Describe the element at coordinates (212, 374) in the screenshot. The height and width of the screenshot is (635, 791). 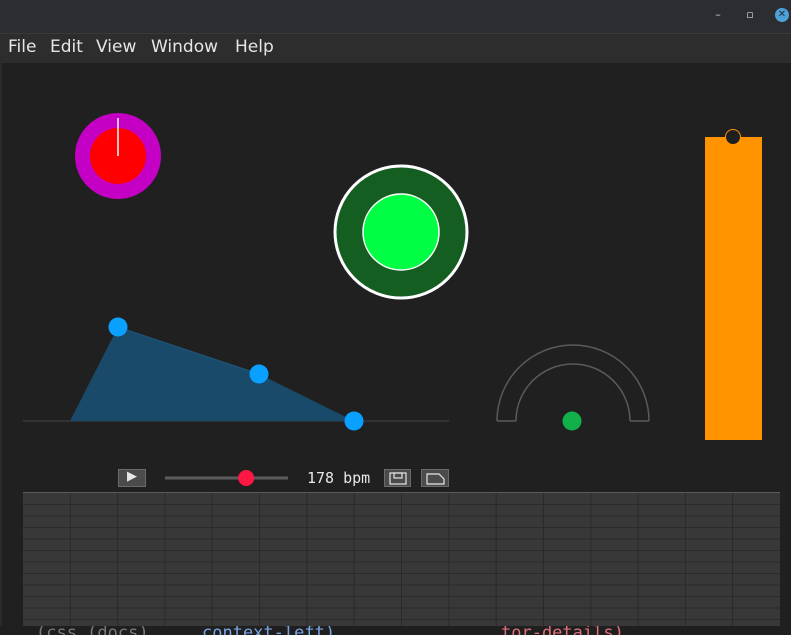
I see `envelope-shape` at that location.